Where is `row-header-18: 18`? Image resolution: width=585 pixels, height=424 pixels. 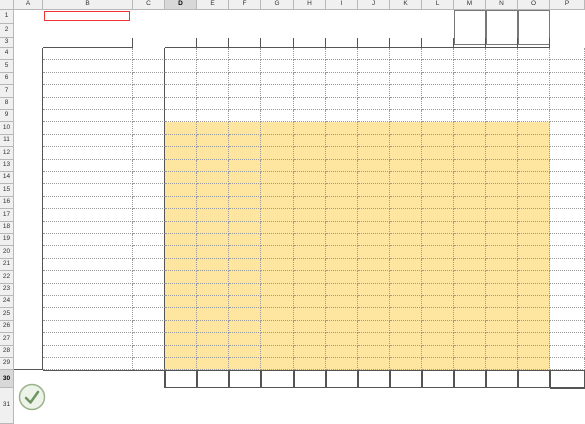
row-header-18: 18 is located at coordinates (7, 227).